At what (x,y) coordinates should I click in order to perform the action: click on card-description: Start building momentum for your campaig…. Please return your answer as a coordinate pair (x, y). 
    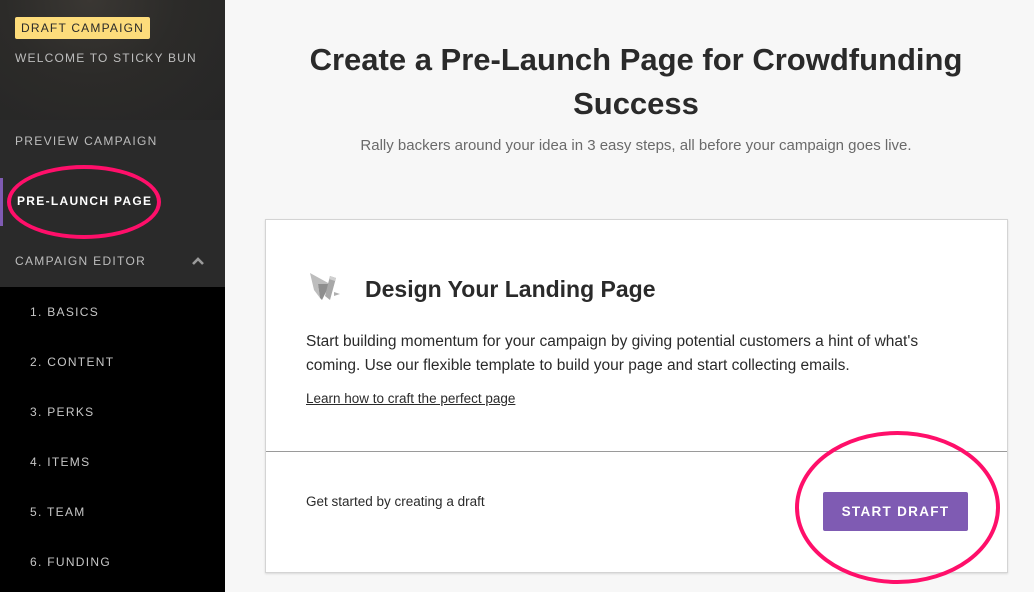
    Looking at the image, I should click on (612, 353).